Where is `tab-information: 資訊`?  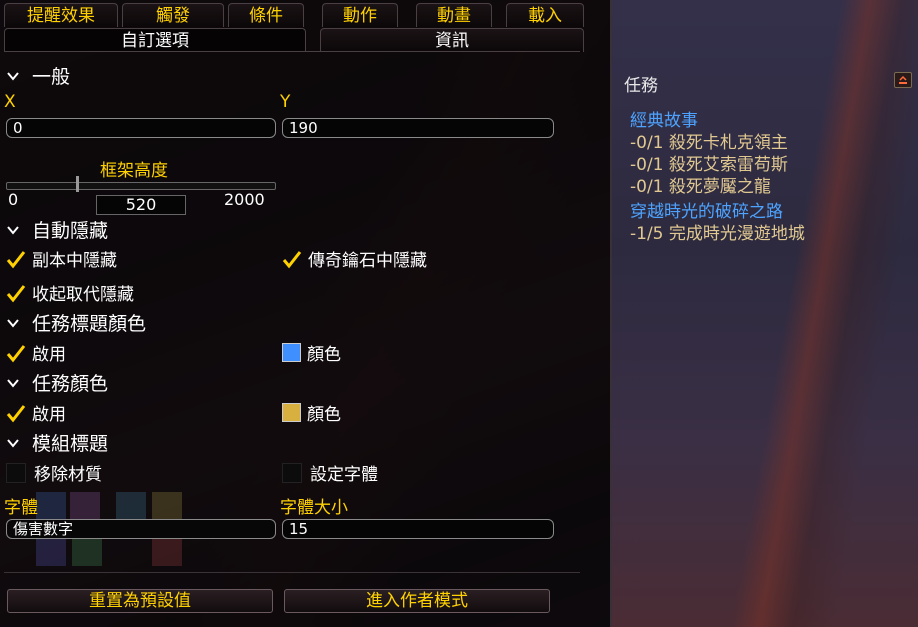
tab-information: 資訊 is located at coordinates (452, 40).